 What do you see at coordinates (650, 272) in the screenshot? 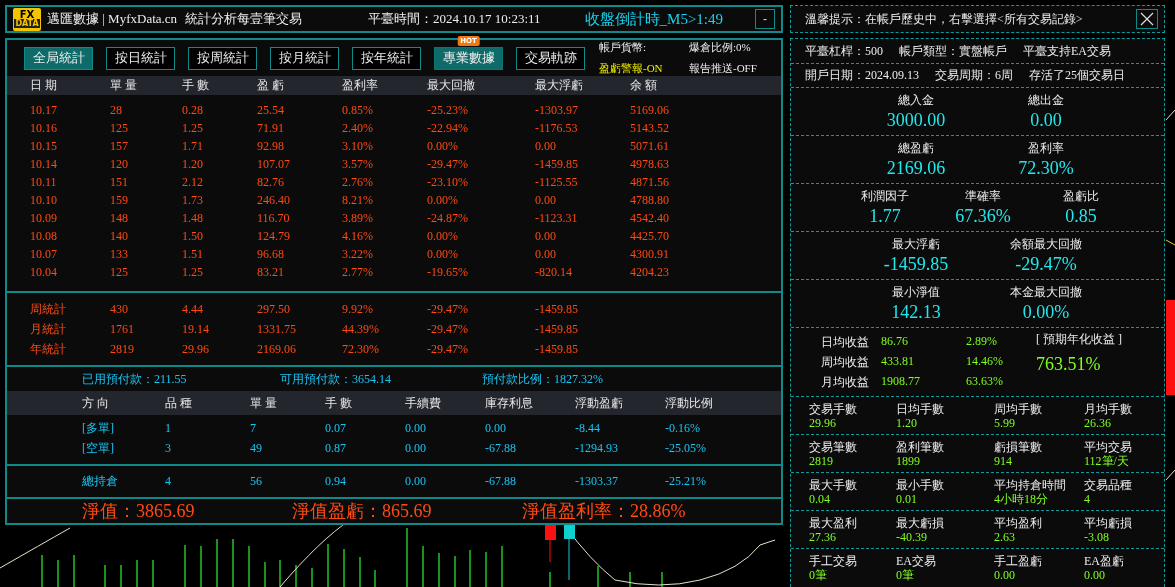
I see `table-cell-text: 4204.23` at bounding box center [650, 272].